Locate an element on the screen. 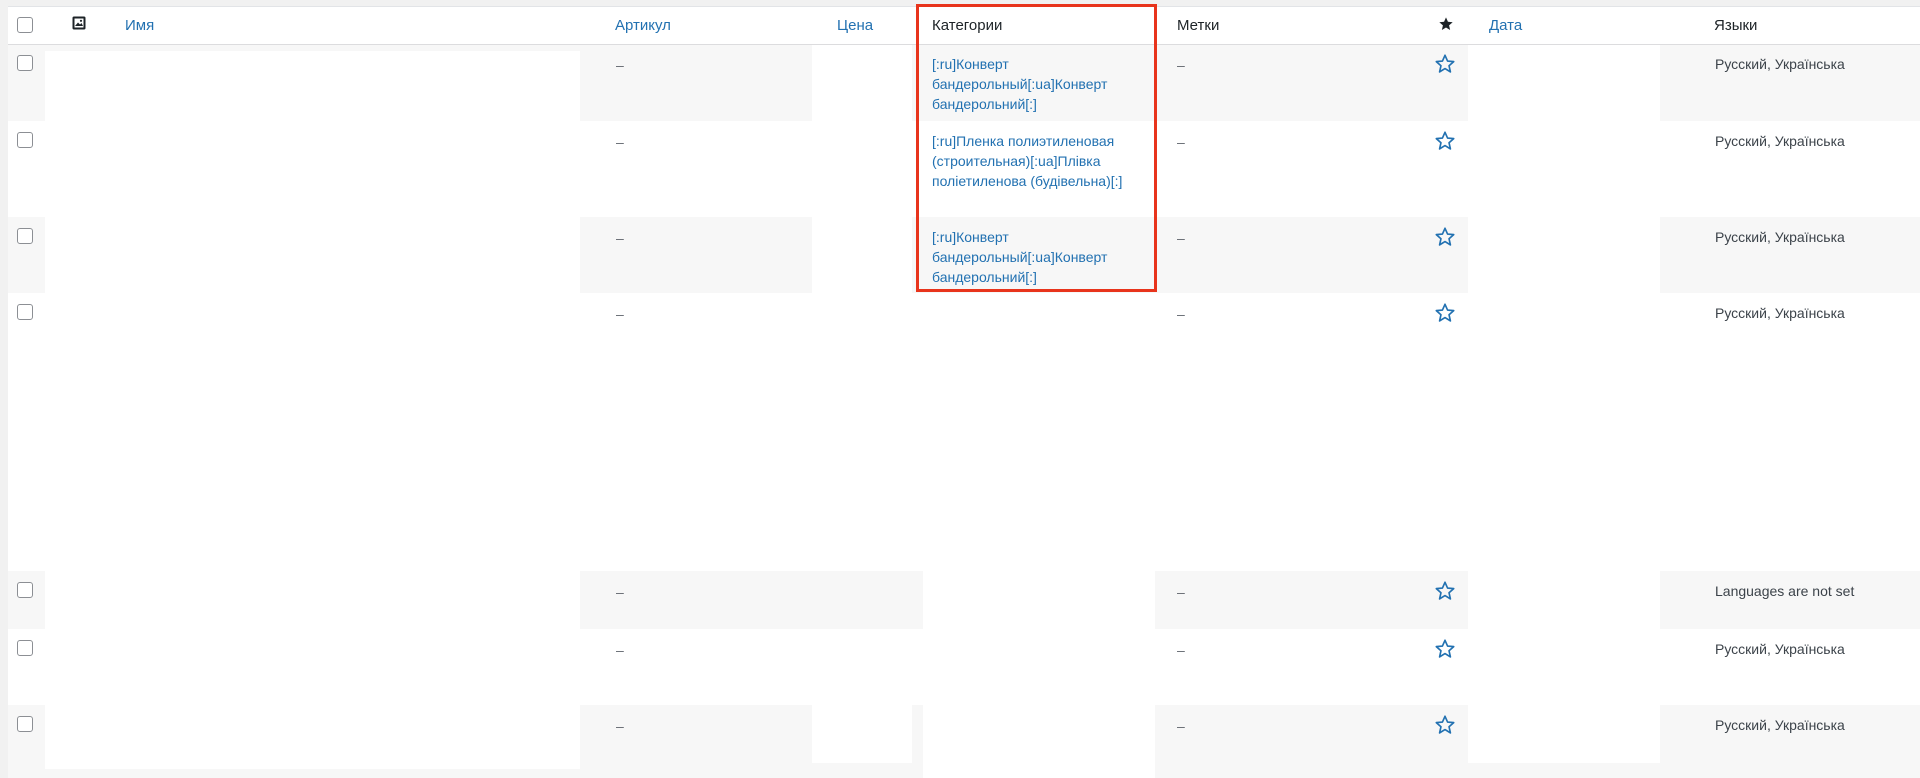 This screenshot has width=1920, height=778. column-sku: Артикул is located at coordinates (643, 26).